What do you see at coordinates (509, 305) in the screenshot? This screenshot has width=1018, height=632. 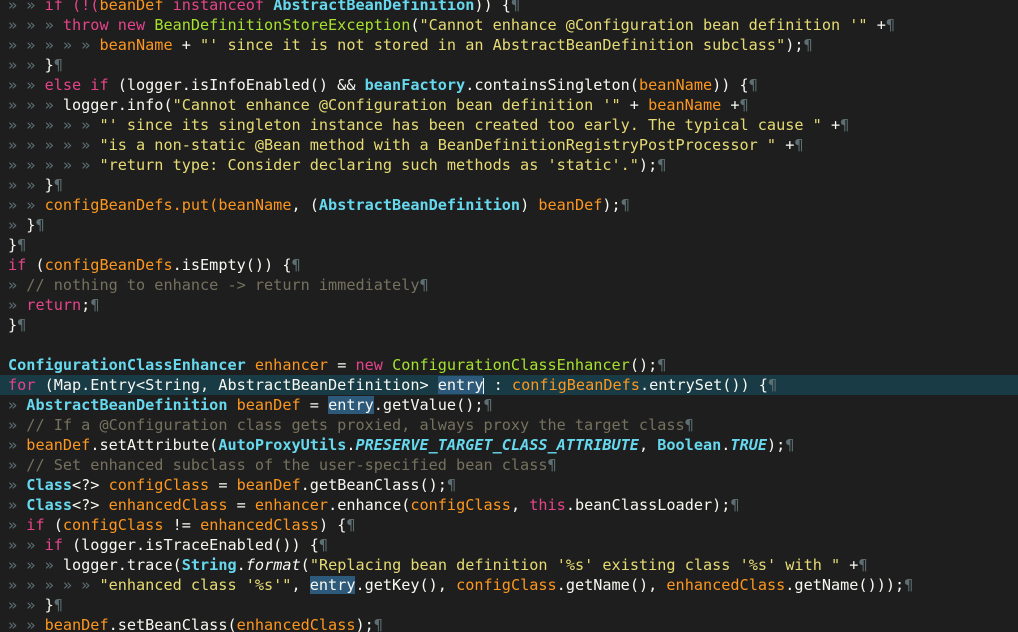 I see `code-line: » return;¶` at bounding box center [509, 305].